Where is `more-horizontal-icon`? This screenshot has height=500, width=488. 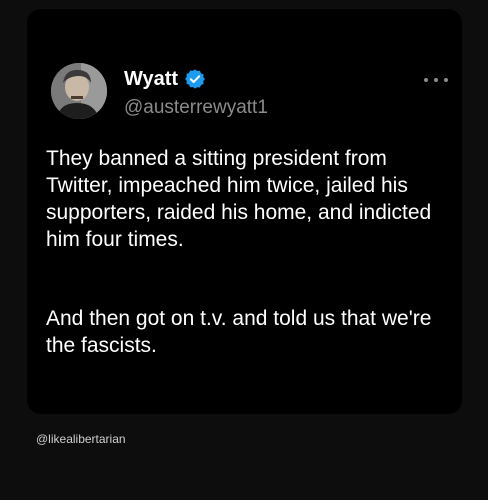 more-horizontal-icon is located at coordinates (436, 80).